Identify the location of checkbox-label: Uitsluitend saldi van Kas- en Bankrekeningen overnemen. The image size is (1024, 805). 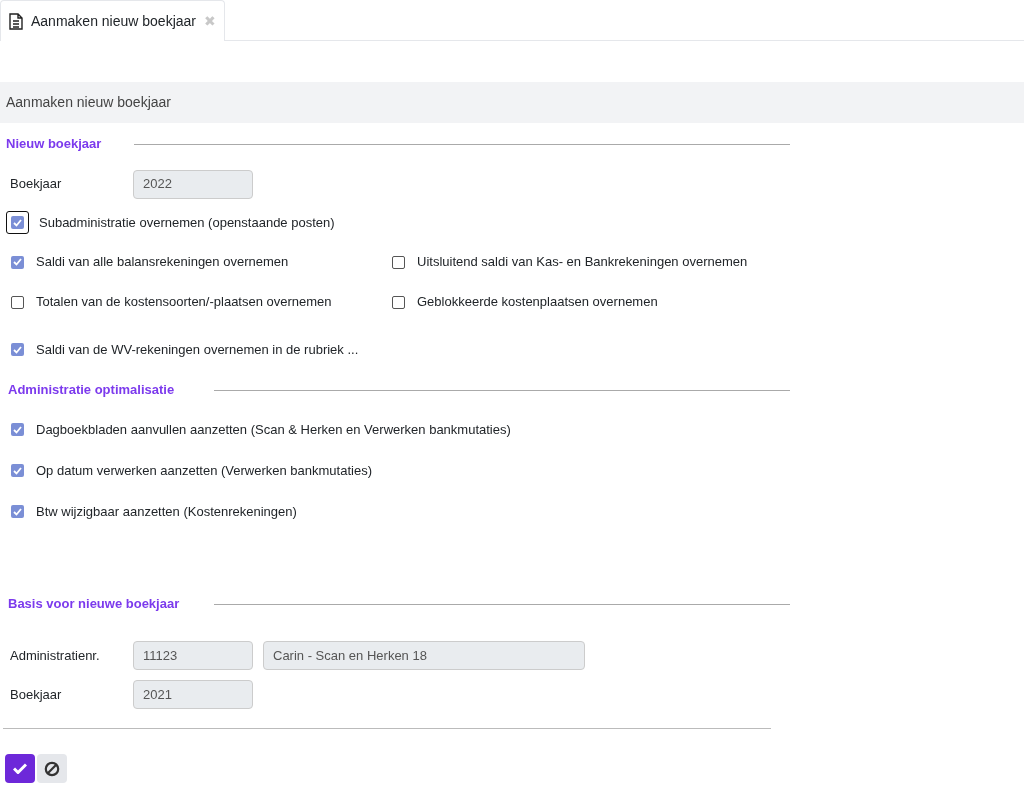
(582, 262).